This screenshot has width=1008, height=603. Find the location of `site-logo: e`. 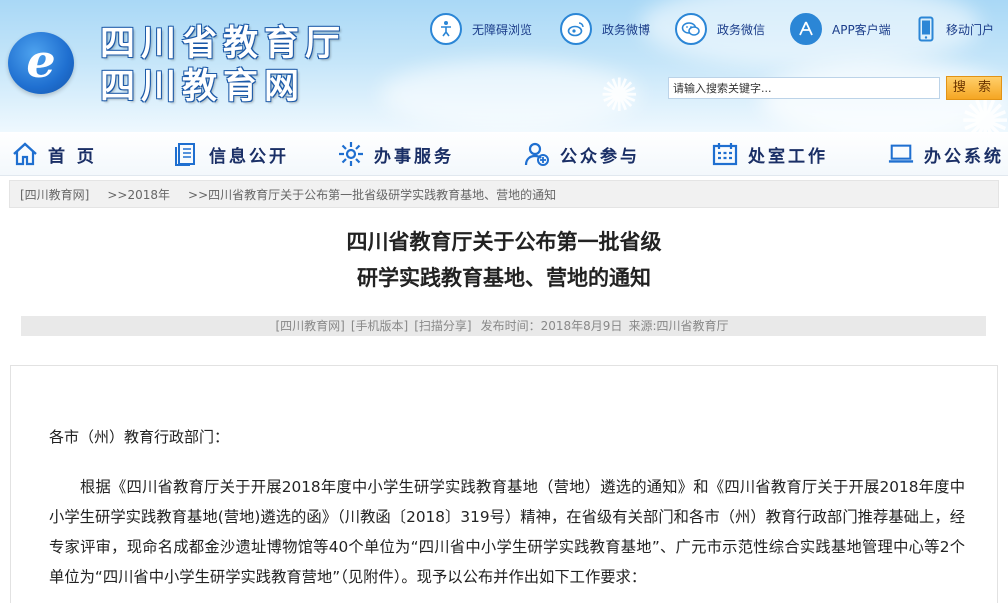

site-logo: e is located at coordinates (41, 63).